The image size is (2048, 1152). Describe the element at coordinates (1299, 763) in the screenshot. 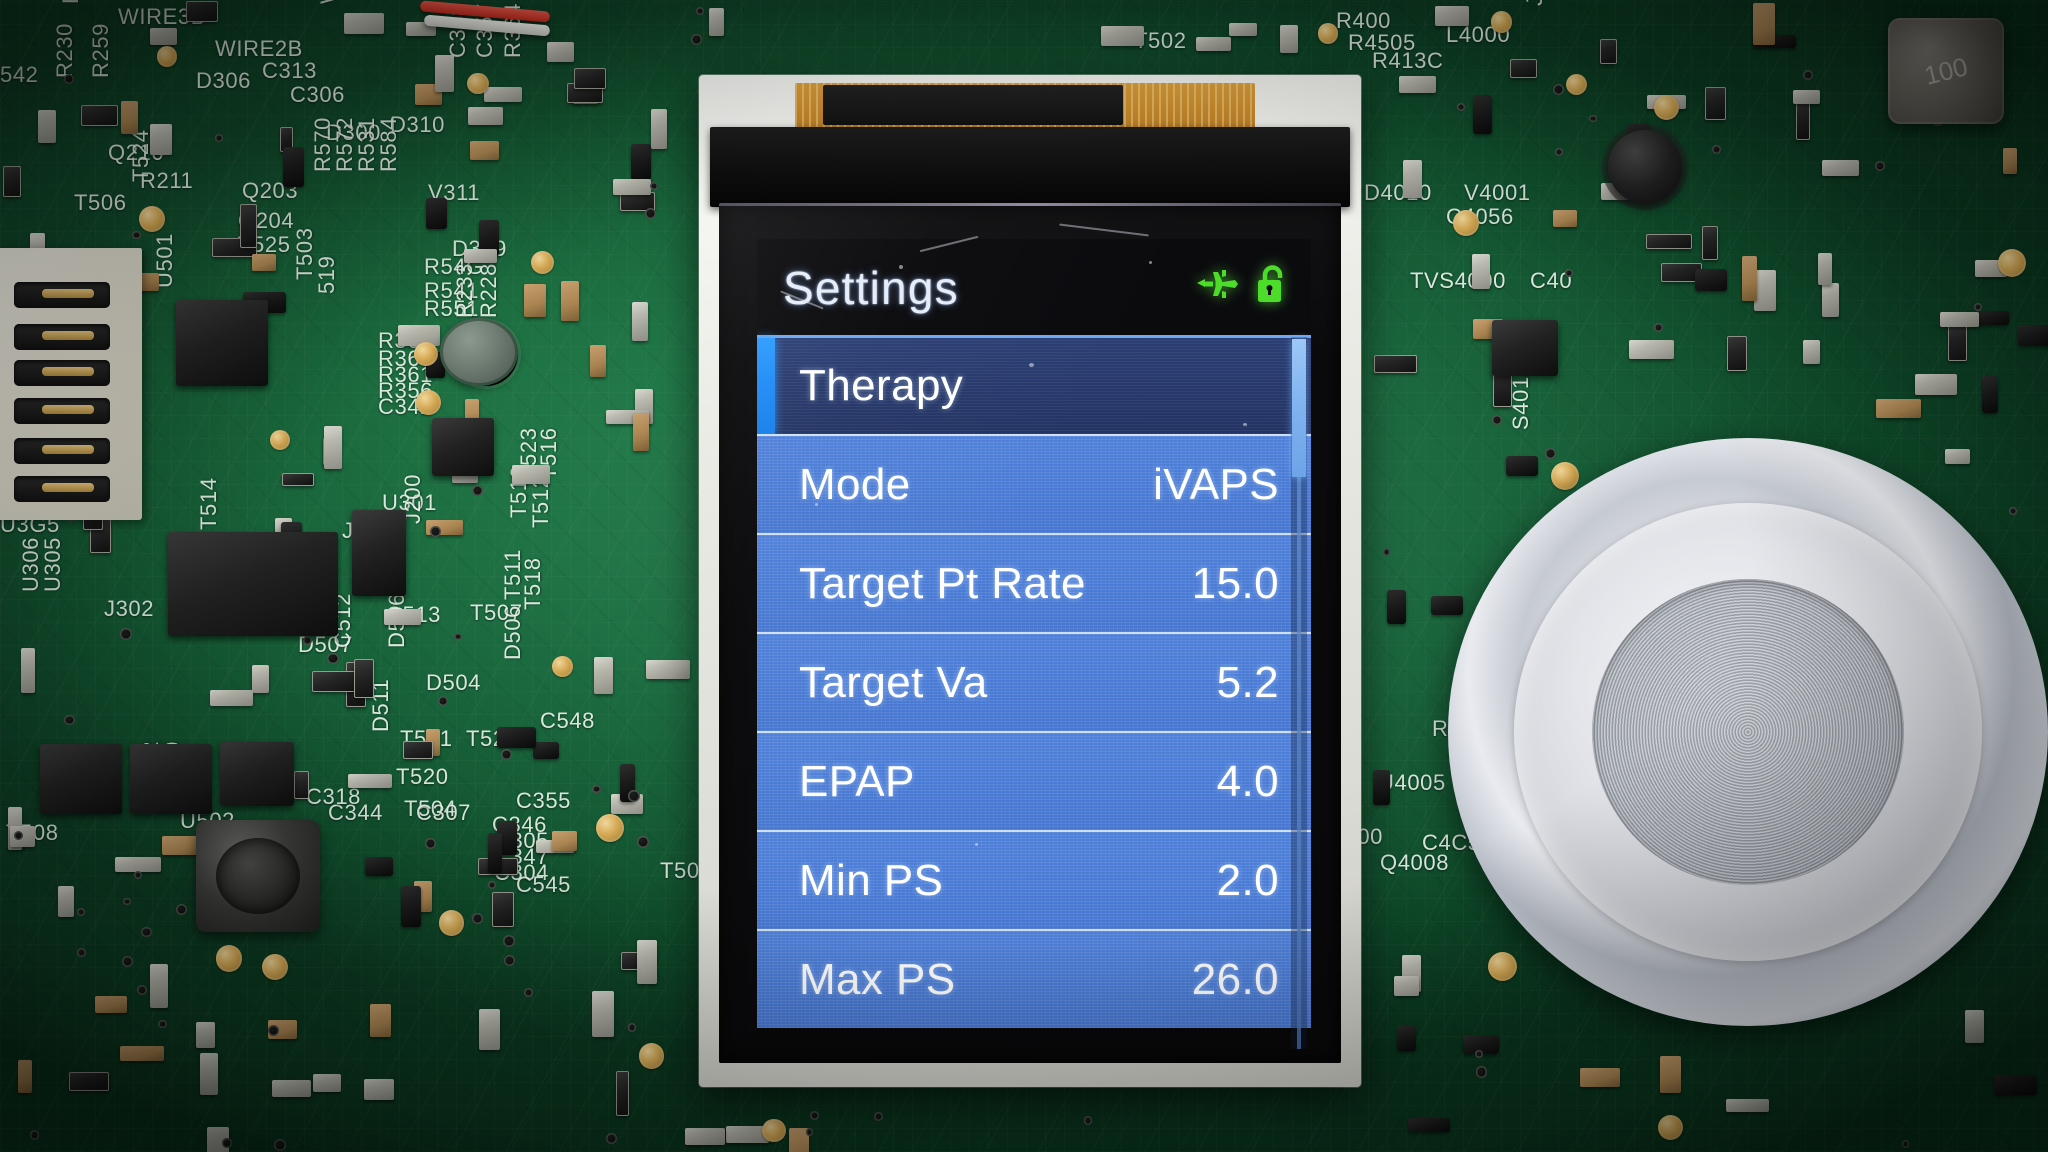

I see `scrollbar-track` at that location.